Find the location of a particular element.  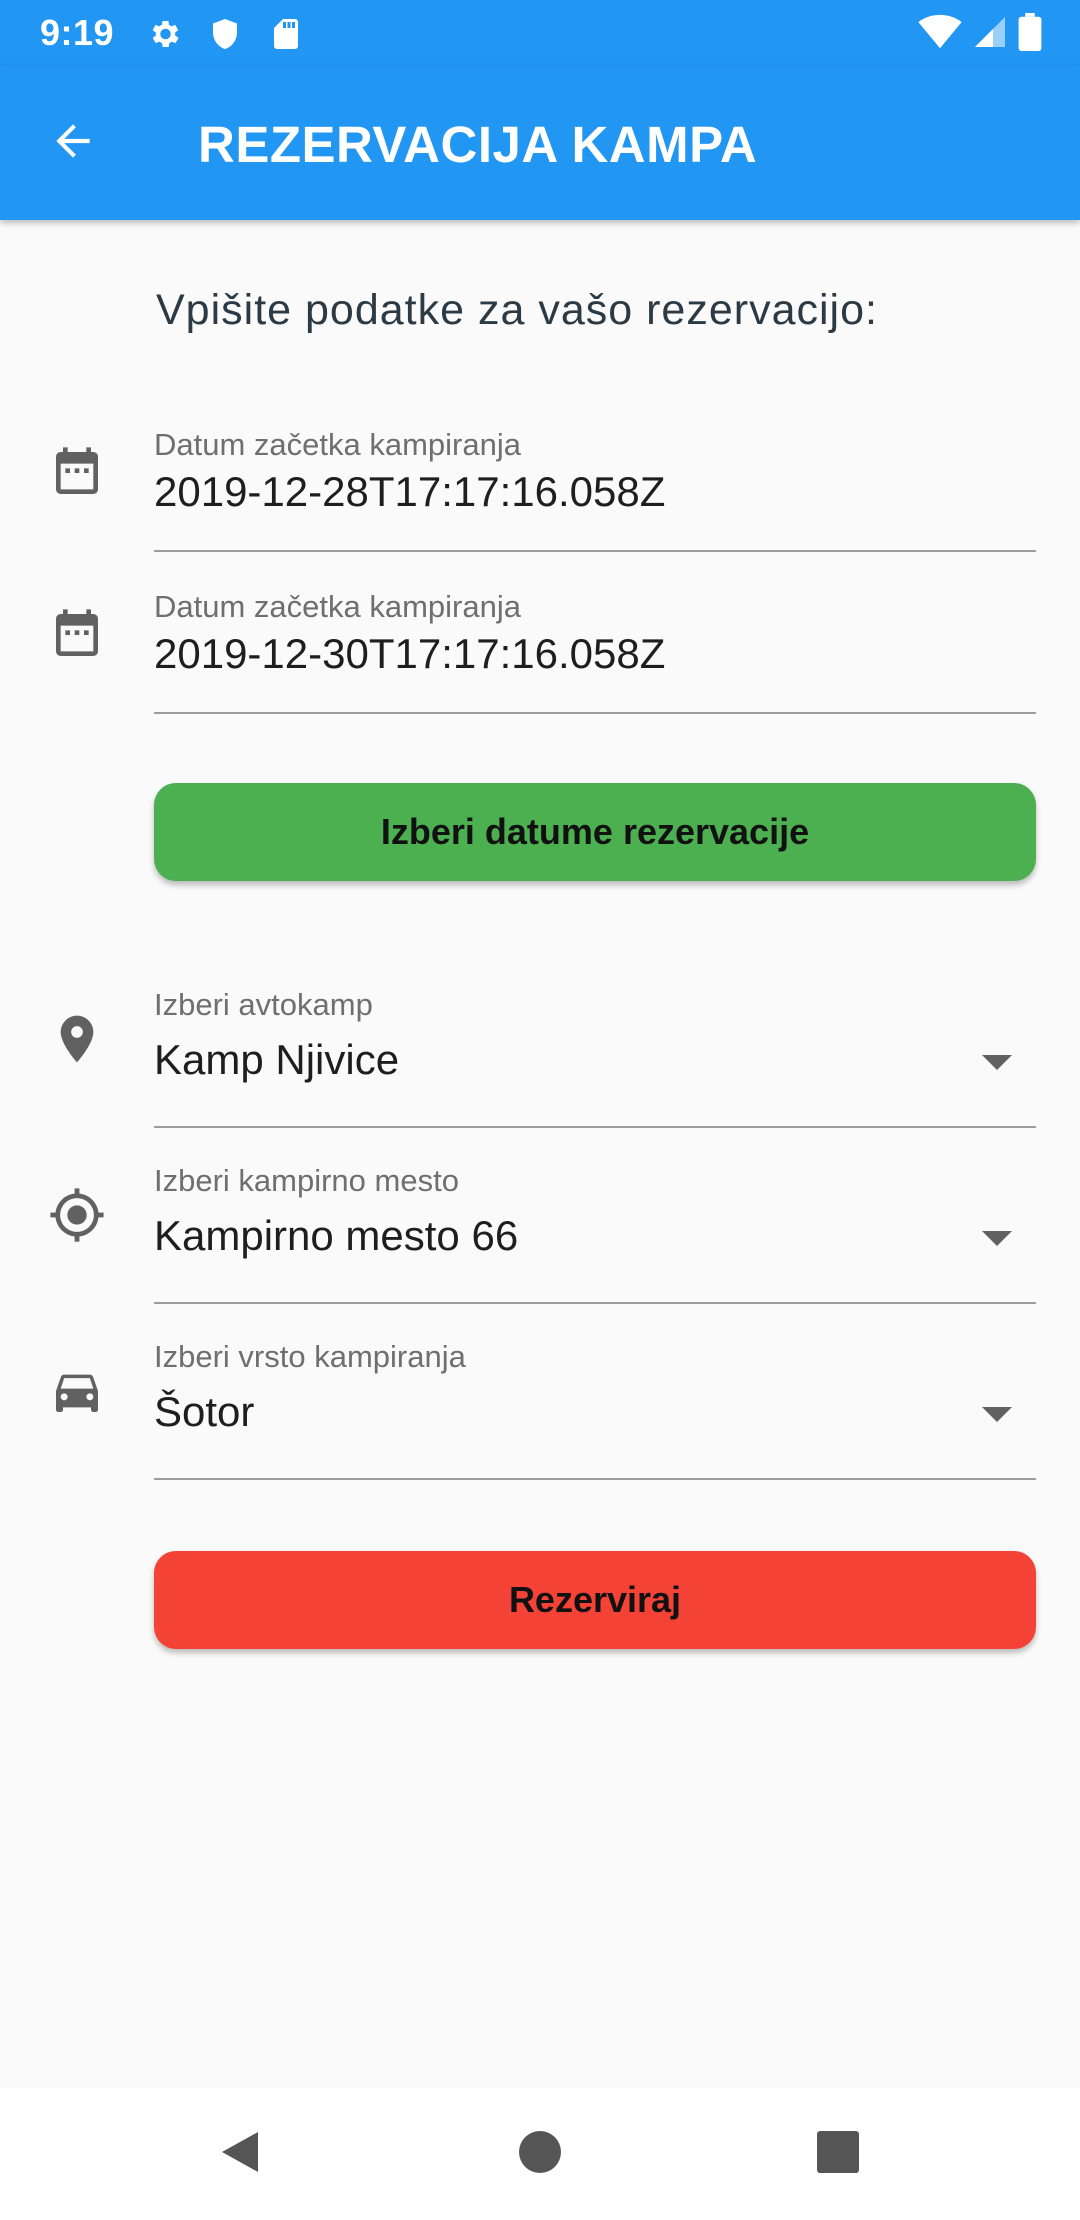

nav-back-button is located at coordinates (240, 2154).